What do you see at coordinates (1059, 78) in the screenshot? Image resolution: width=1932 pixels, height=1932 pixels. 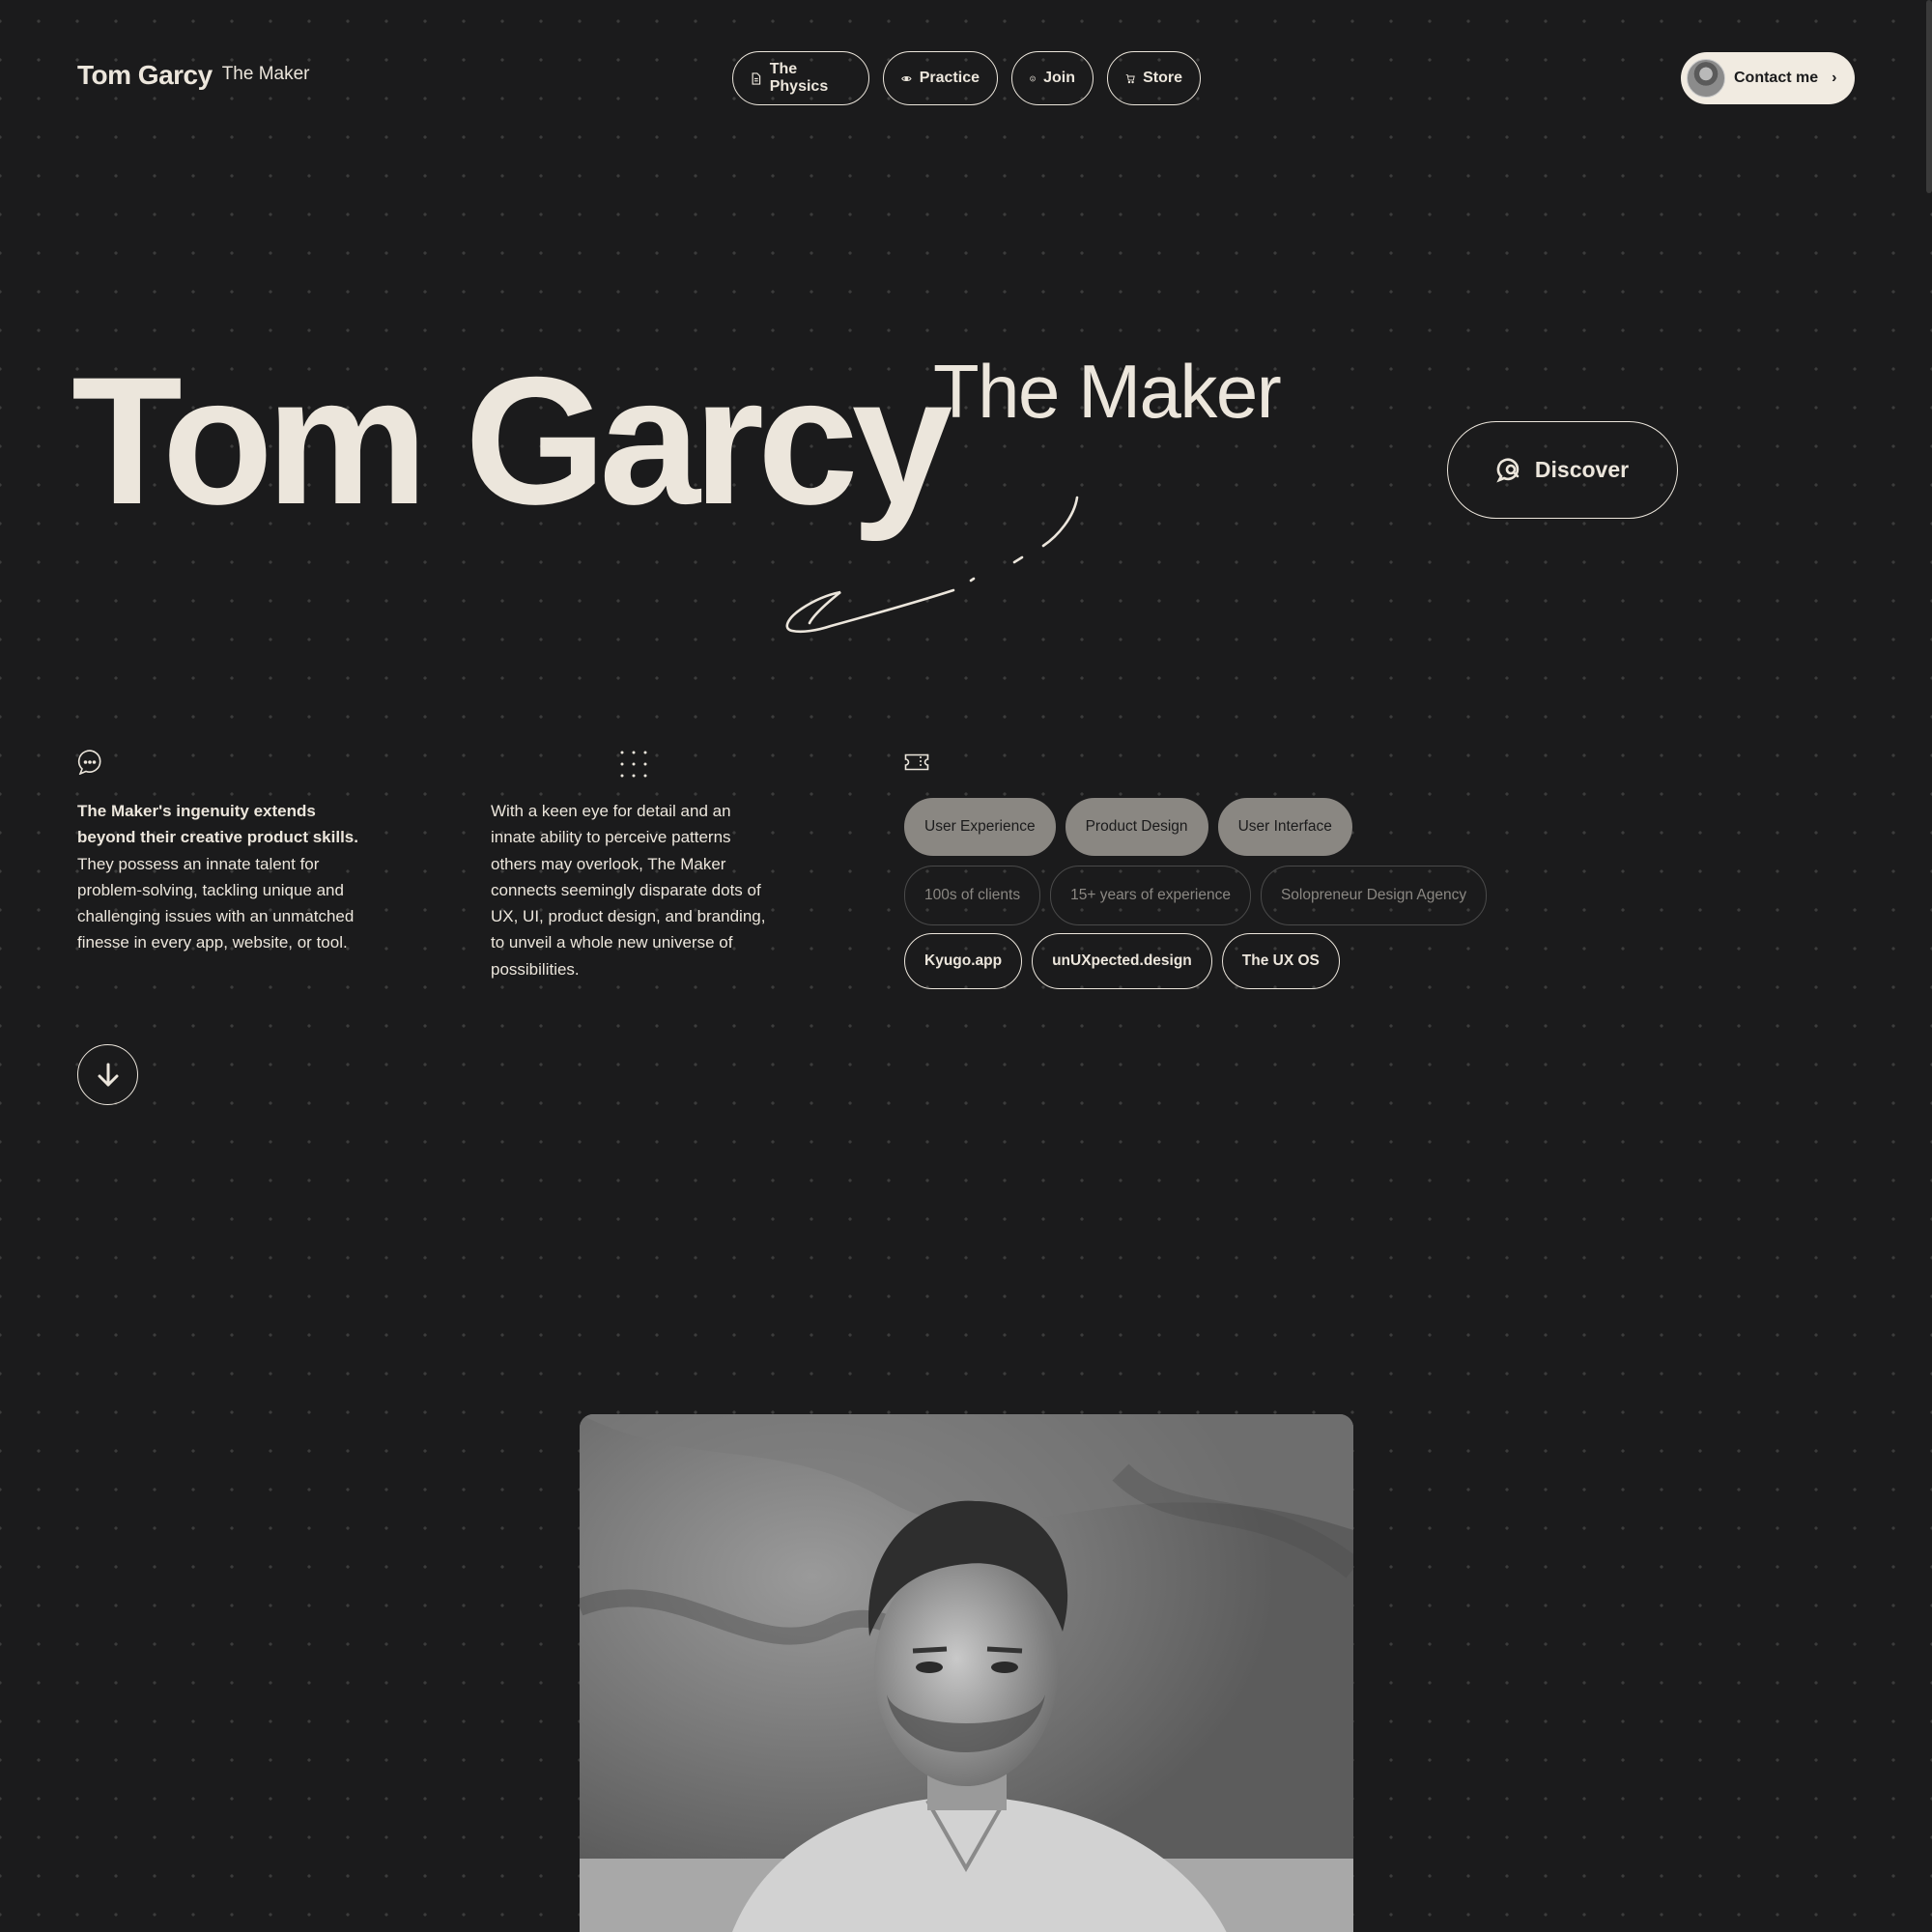 I see `nav-label: Join` at bounding box center [1059, 78].